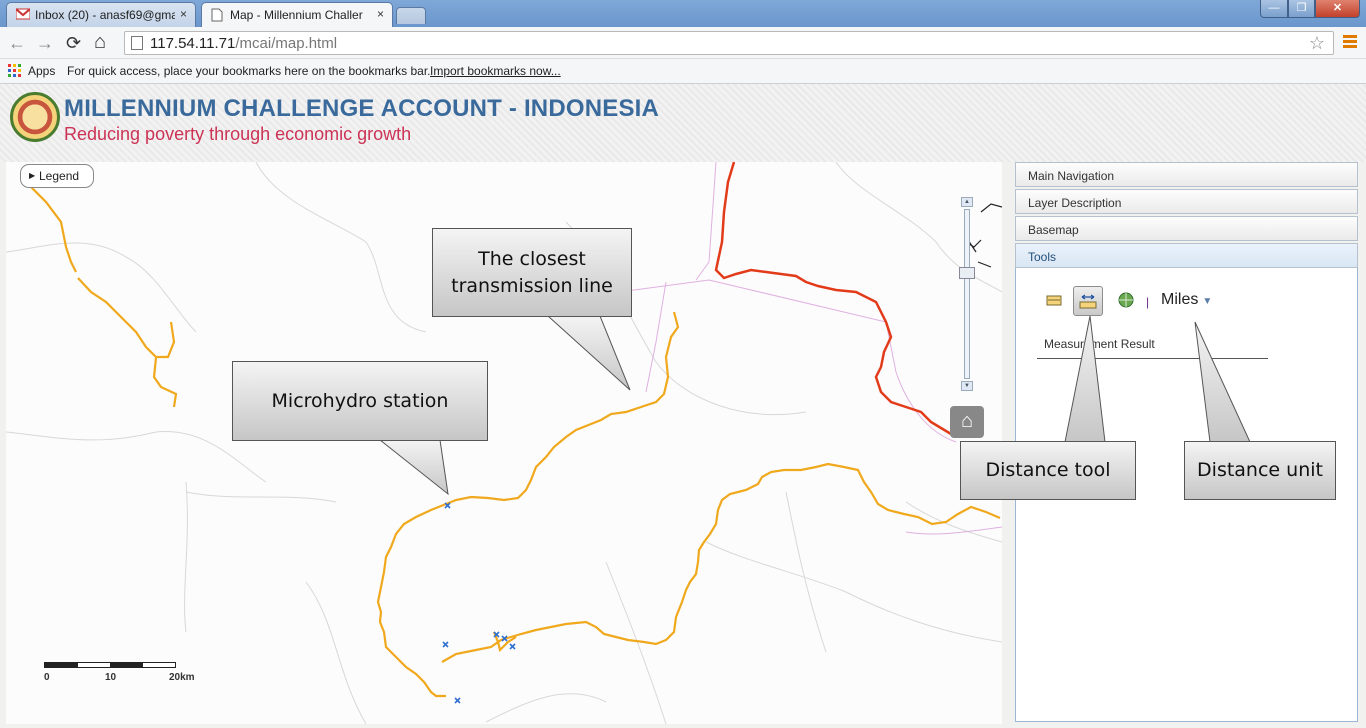  What do you see at coordinates (1260, 470) in the screenshot?
I see `callout-distance-unit: Distance unit` at bounding box center [1260, 470].